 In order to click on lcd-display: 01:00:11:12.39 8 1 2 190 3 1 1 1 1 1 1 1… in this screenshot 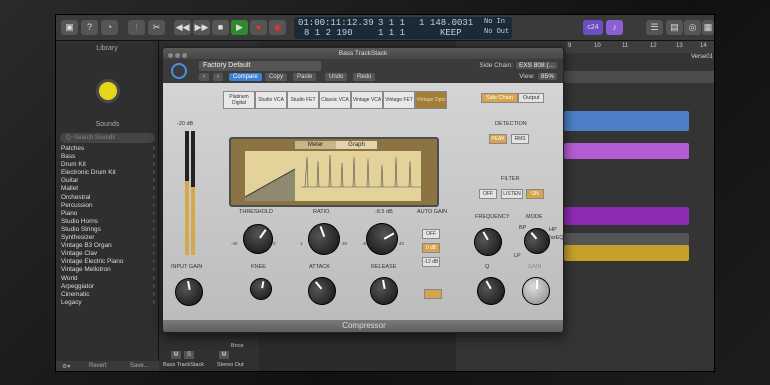, I will do `click(403, 28)`.